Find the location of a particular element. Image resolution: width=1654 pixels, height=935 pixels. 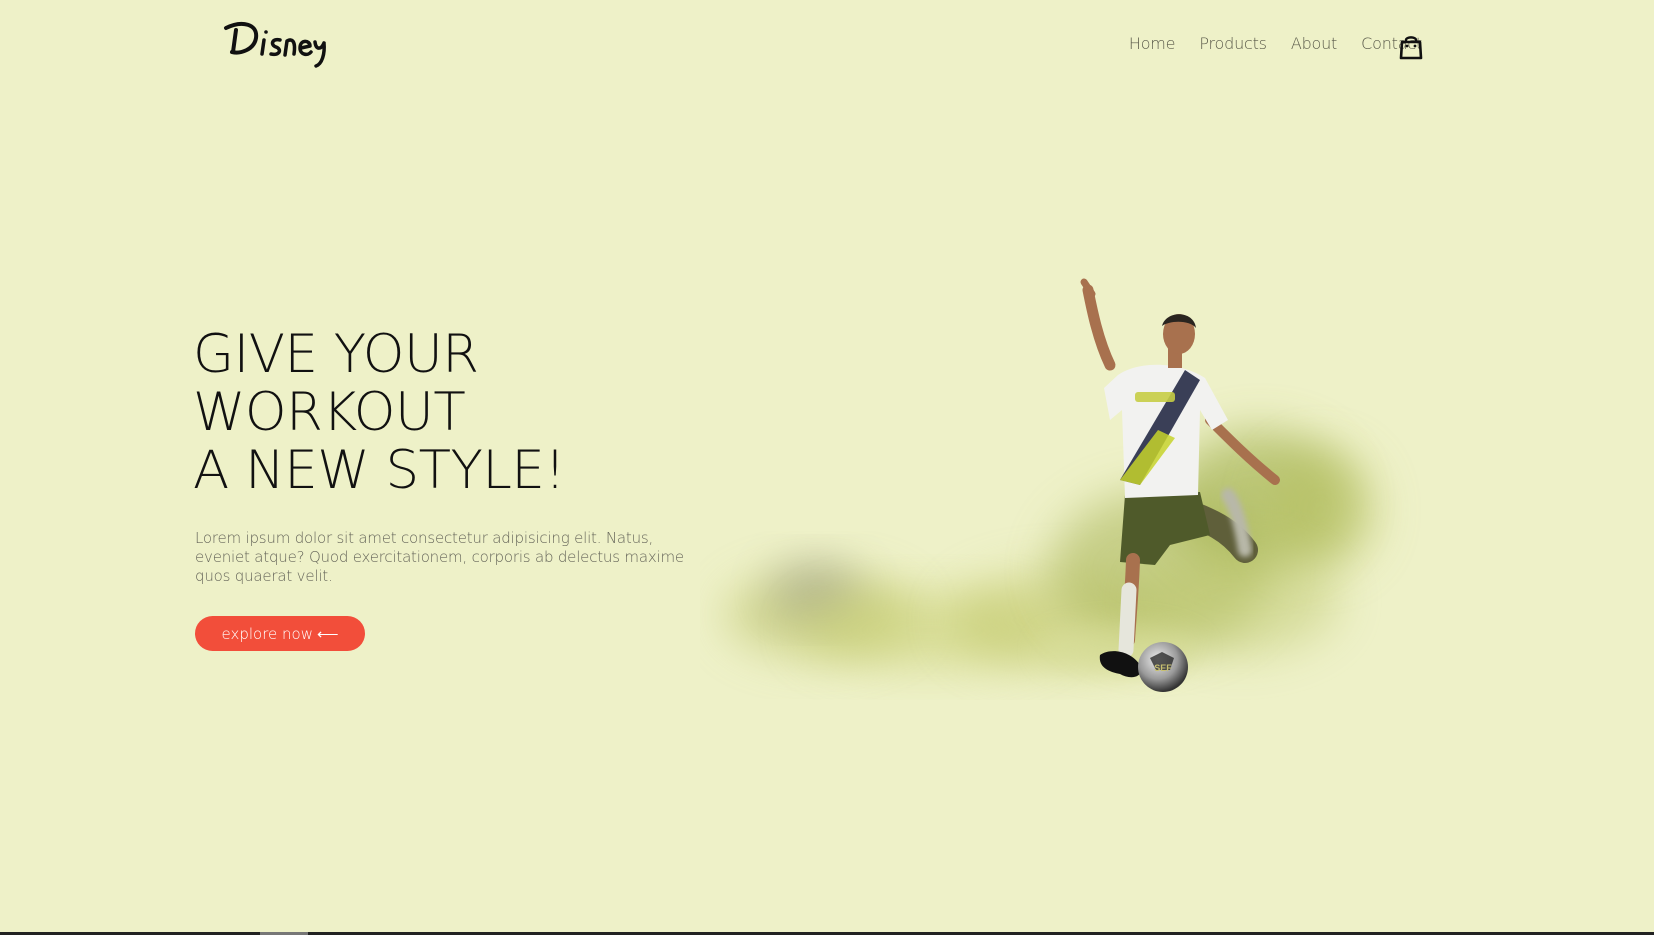

explore-now-button: explore now ⟵ is located at coordinates (280, 633).